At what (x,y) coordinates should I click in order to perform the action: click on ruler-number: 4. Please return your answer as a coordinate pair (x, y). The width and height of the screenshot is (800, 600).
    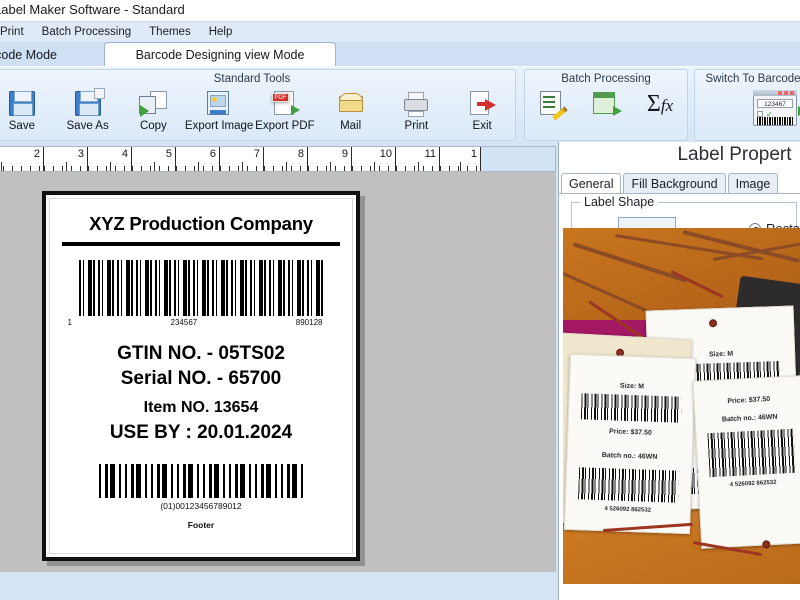
    Looking at the image, I should click on (124, 154).